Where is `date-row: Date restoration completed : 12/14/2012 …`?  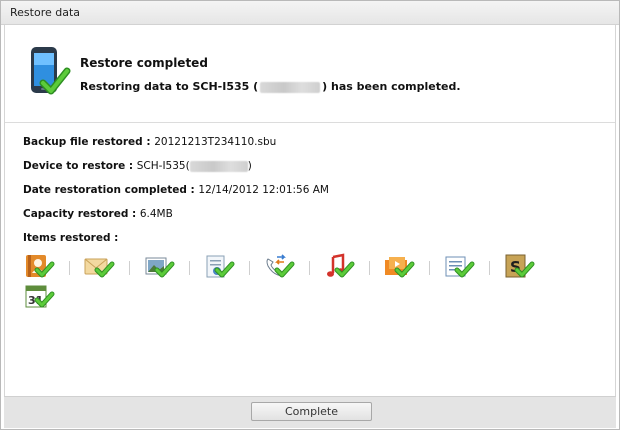
date-row: Date restoration completed : 12/14/2012 … is located at coordinates (176, 190).